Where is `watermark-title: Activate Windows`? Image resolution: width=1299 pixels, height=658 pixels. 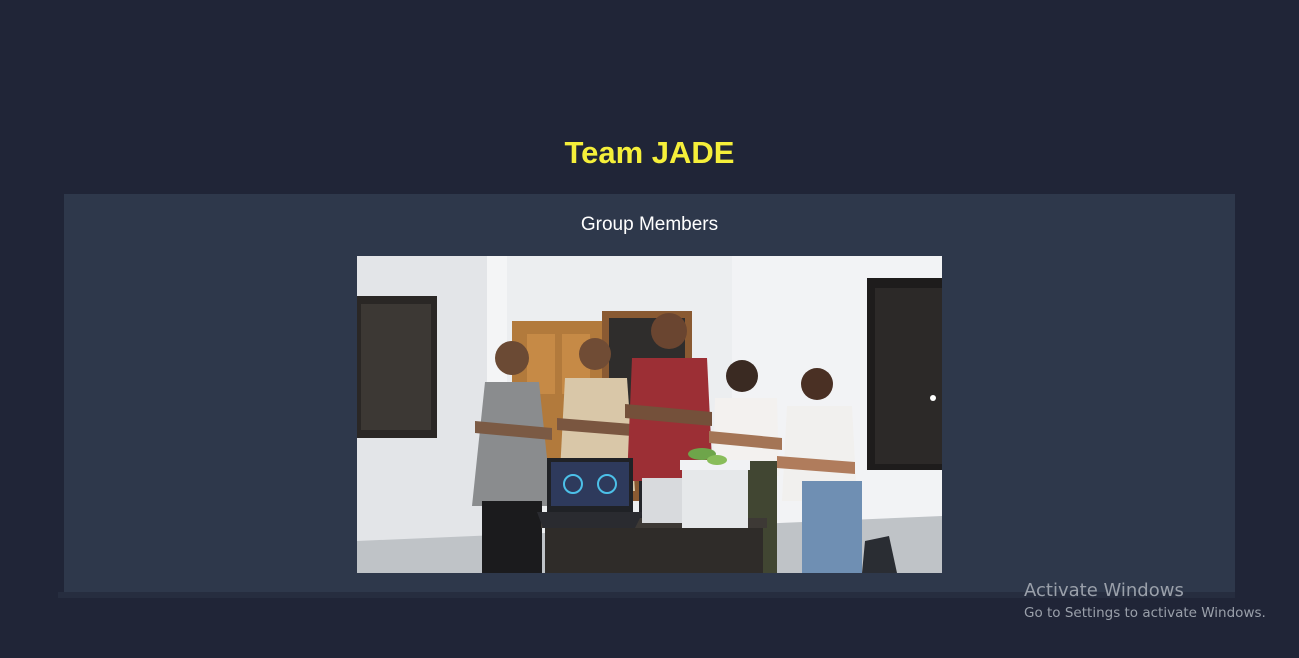 watermark-title: Activate Windows is located at coordinates (1104, 590).